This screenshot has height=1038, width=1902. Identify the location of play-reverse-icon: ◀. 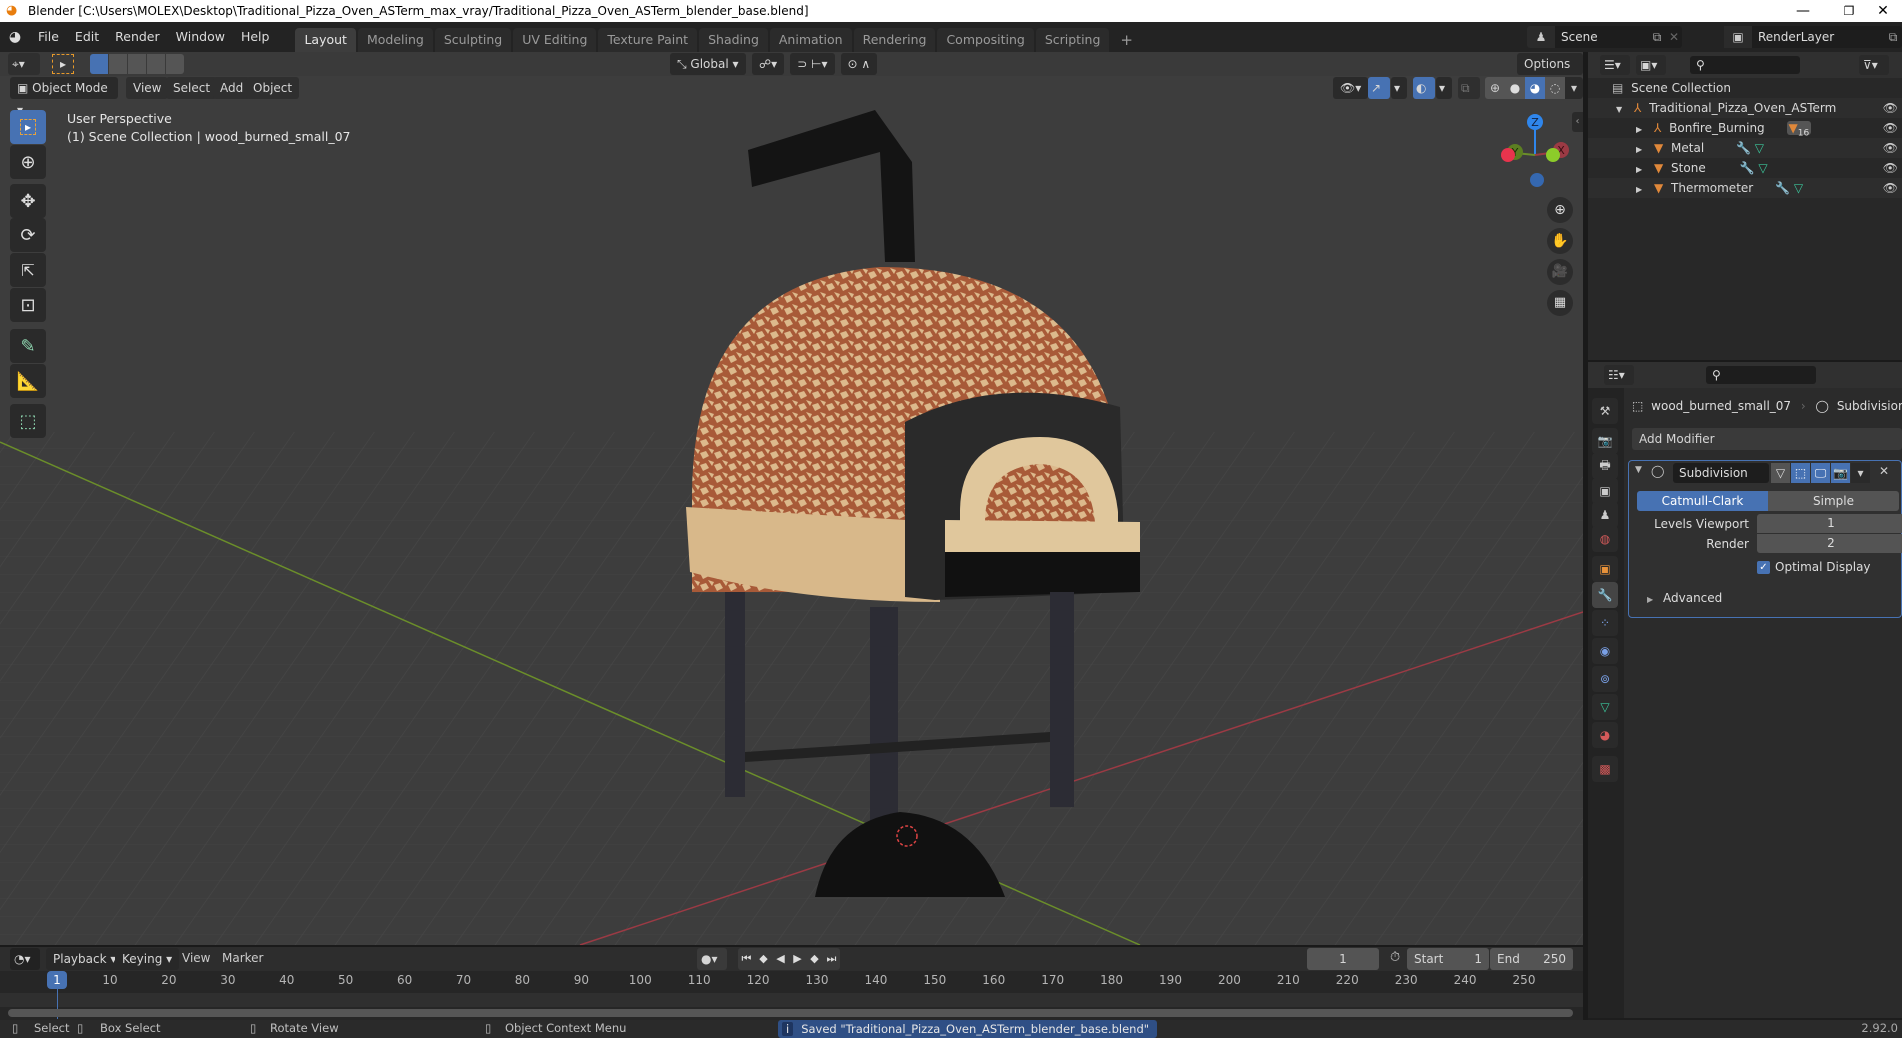
(780, 959).